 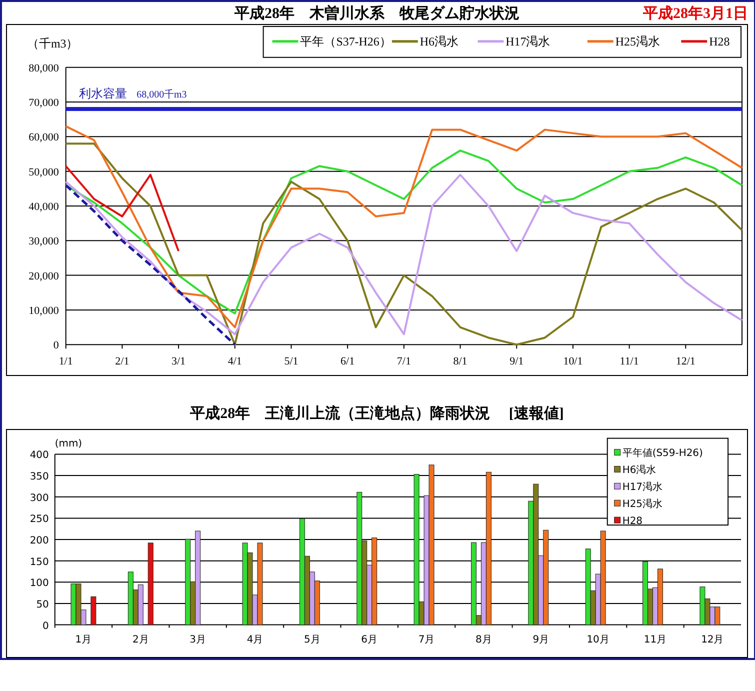 What do you see at coordinates (426, 640) in the screenshot?
I see `x-tick-label: 7月` at bounding box center [426, 640].